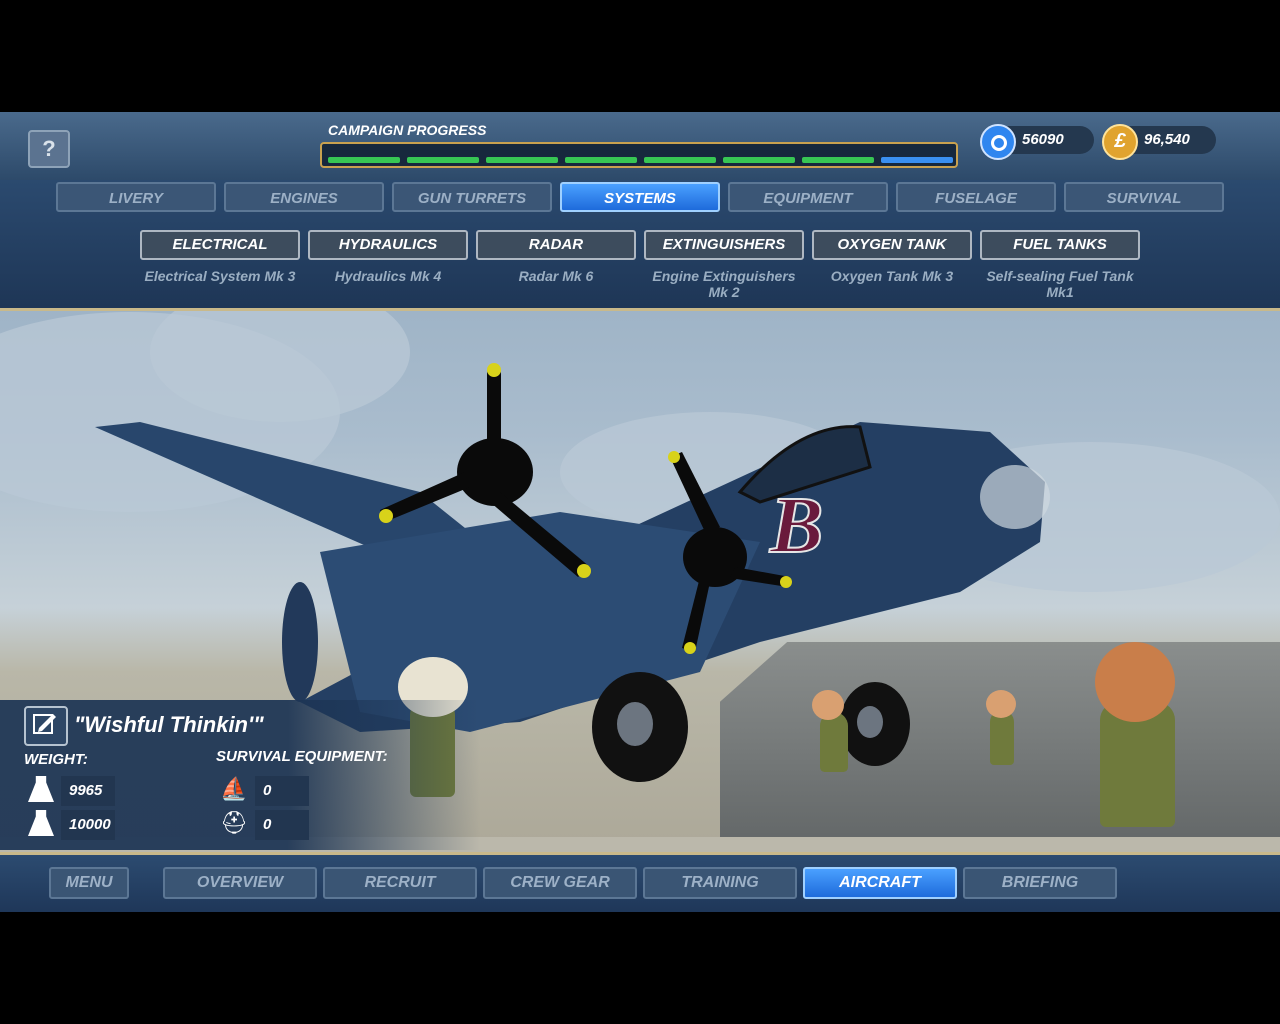 Image resolution: width=1280 pixels, height=1024 pixels. What do you see at coordinates (1040, 883) in the screenshot?
I see `nav-briefing: BRIEFING` at bounding box center [1040, 883].